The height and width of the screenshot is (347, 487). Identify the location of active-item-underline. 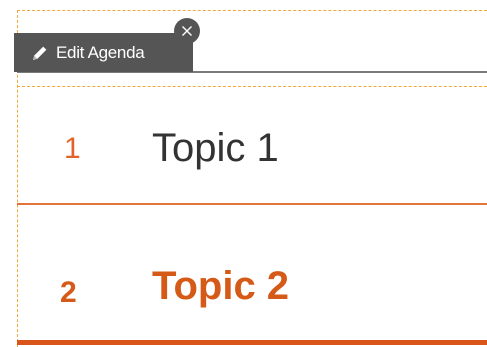
(252, 342).